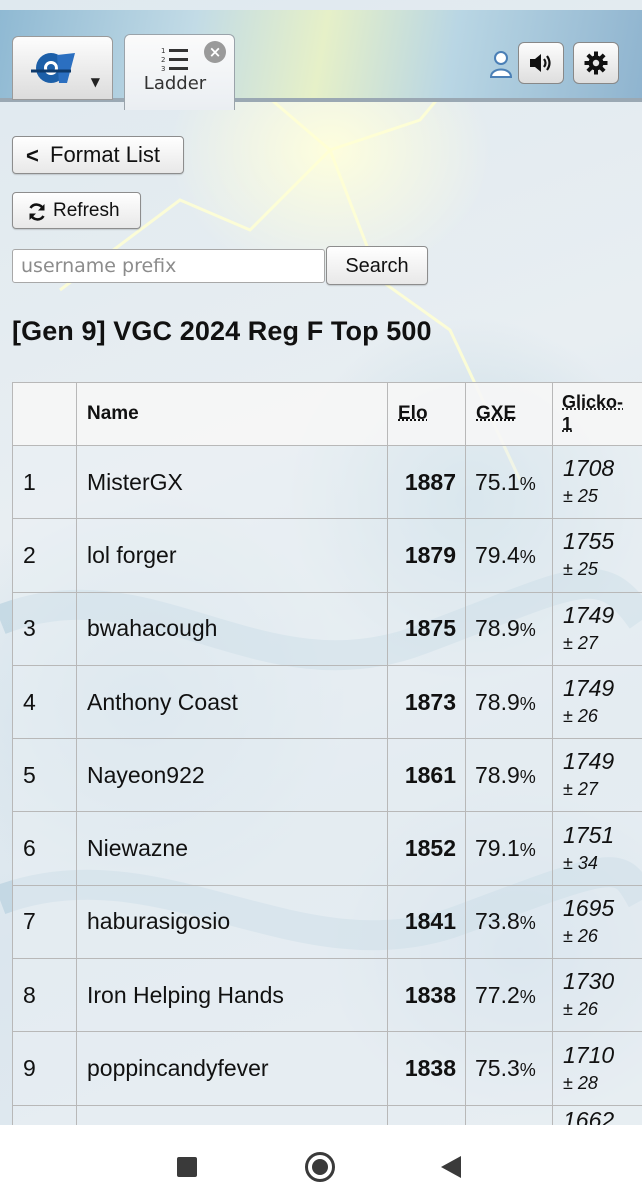 The width and height of the screenshot is (642, 1200). I want to click on glicko-cell: 1751 ± 34, so click(597, 848).